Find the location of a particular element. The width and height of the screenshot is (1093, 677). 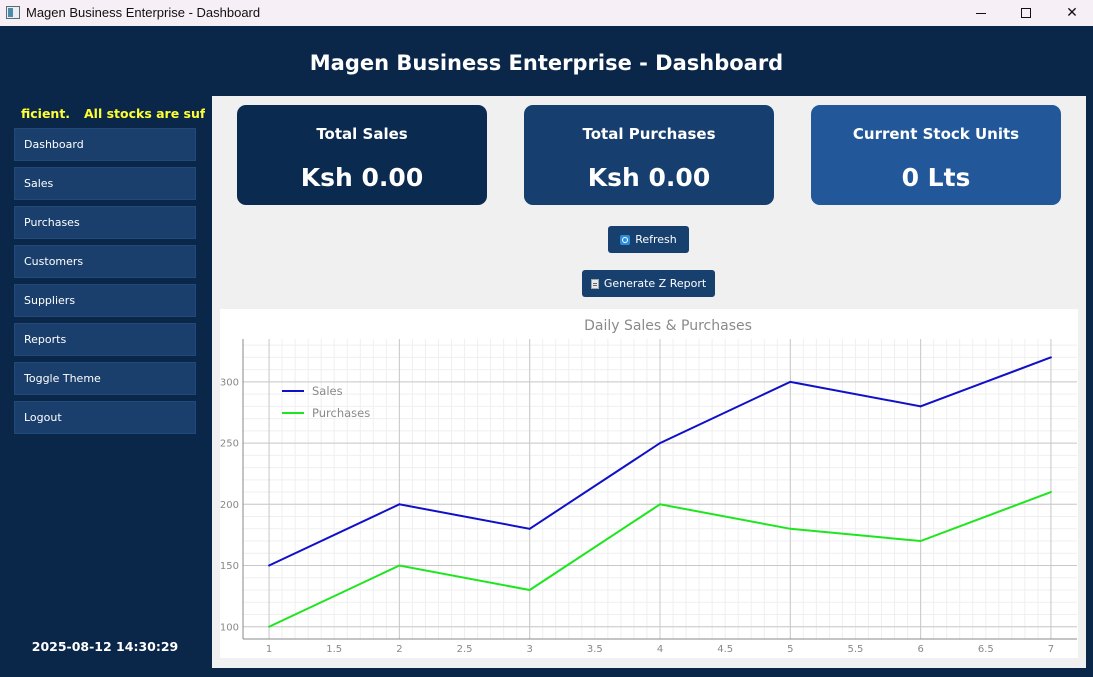

y-tick-label: 300 is located at coordinates (229, 382).